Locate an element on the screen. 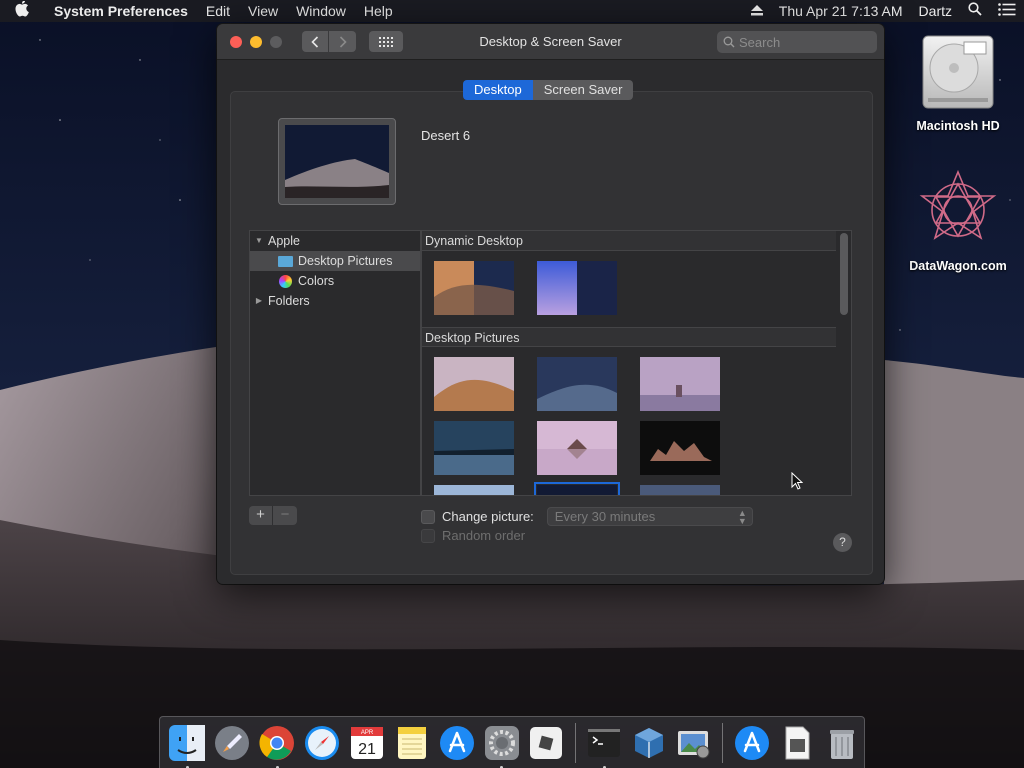  preview-photos-icon is located at coordinates (694, 744).